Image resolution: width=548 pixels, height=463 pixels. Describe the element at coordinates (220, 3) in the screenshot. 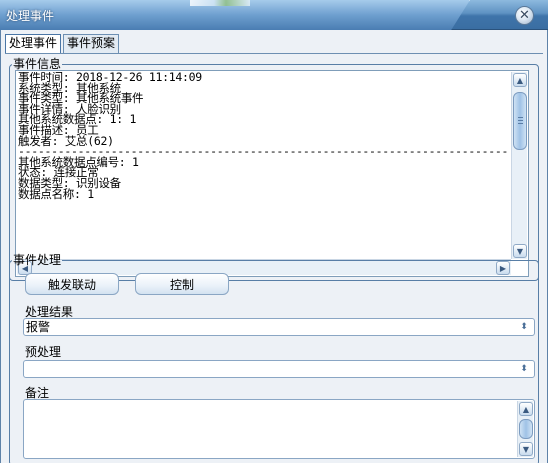

I see `title-decoration` at that location.